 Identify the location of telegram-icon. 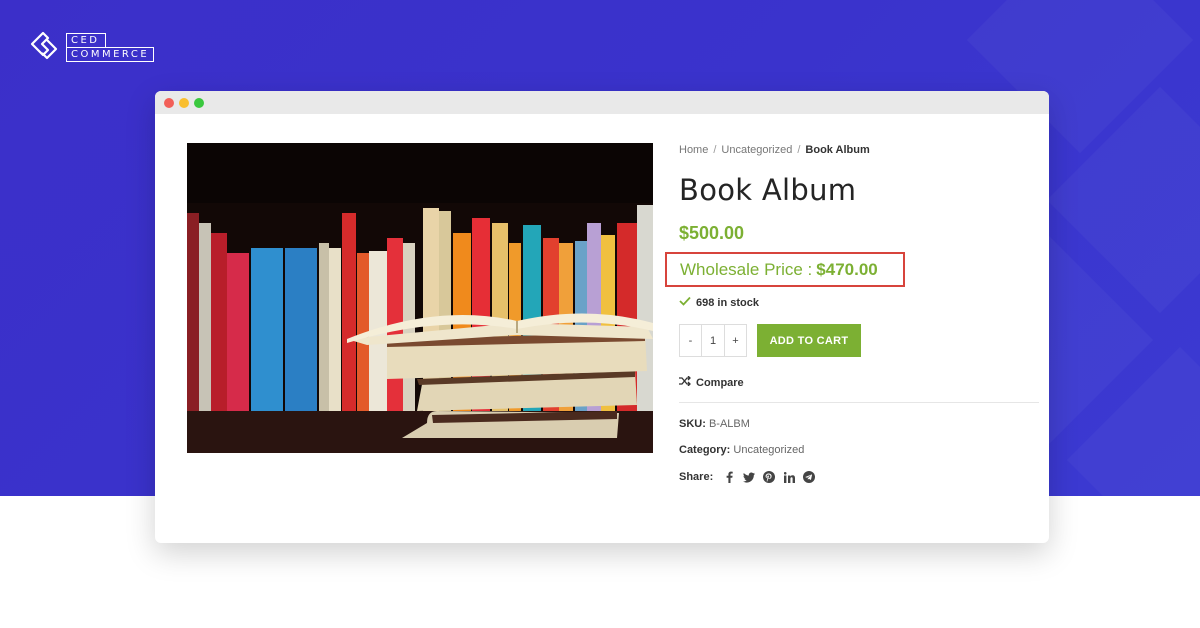
(809, 477).